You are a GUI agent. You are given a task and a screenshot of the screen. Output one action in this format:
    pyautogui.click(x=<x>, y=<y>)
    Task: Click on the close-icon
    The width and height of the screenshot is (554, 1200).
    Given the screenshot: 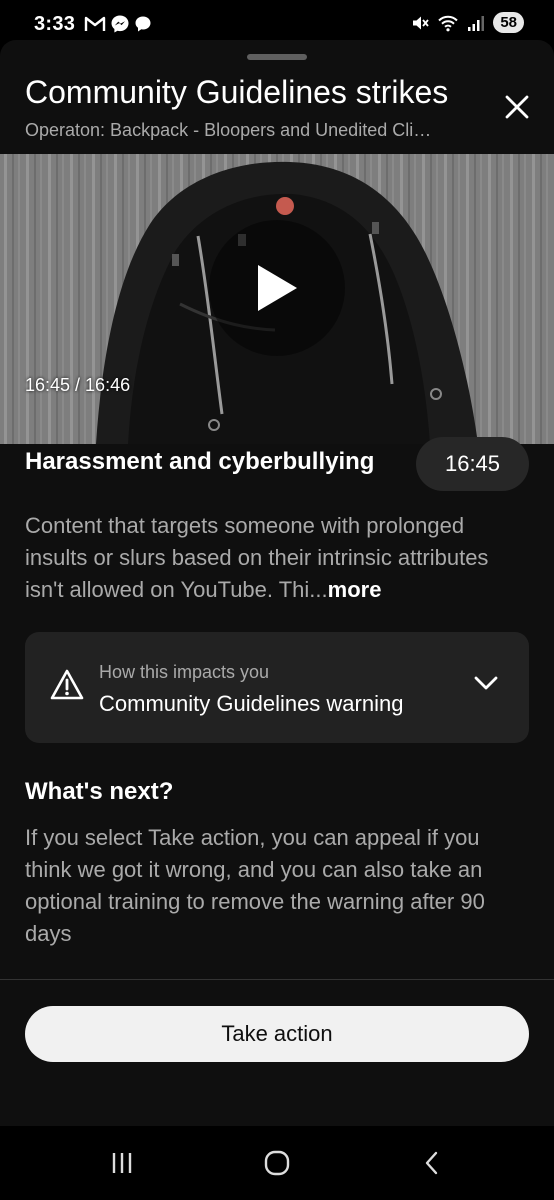 What is the action you would take?
    pyautogui.click(x=517, y=107)
    